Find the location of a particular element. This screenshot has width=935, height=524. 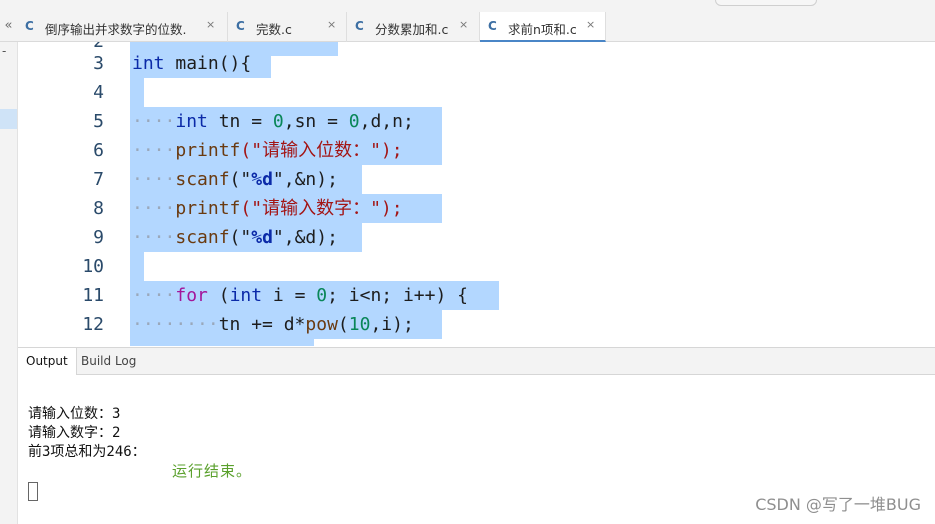

output-tab-bar: Output Build Log is located at coordinates (476, 361).